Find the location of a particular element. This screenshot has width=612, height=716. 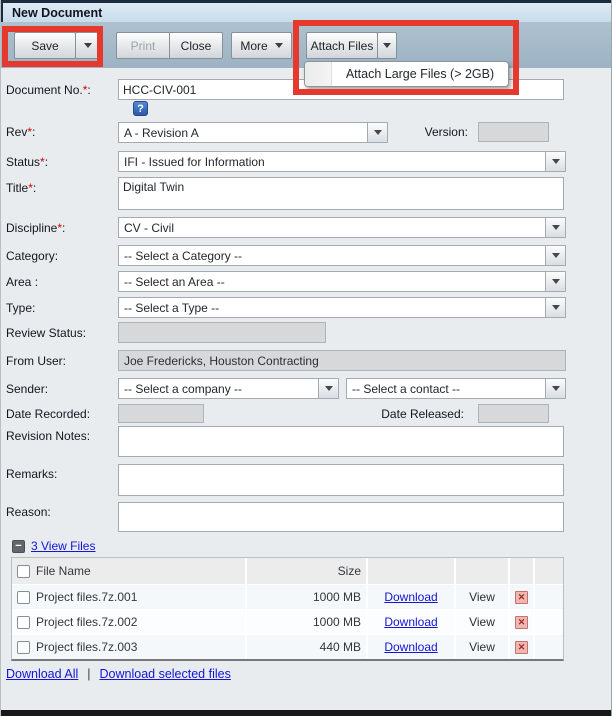

help-glyph: ? is located at coordinates (140, 108).